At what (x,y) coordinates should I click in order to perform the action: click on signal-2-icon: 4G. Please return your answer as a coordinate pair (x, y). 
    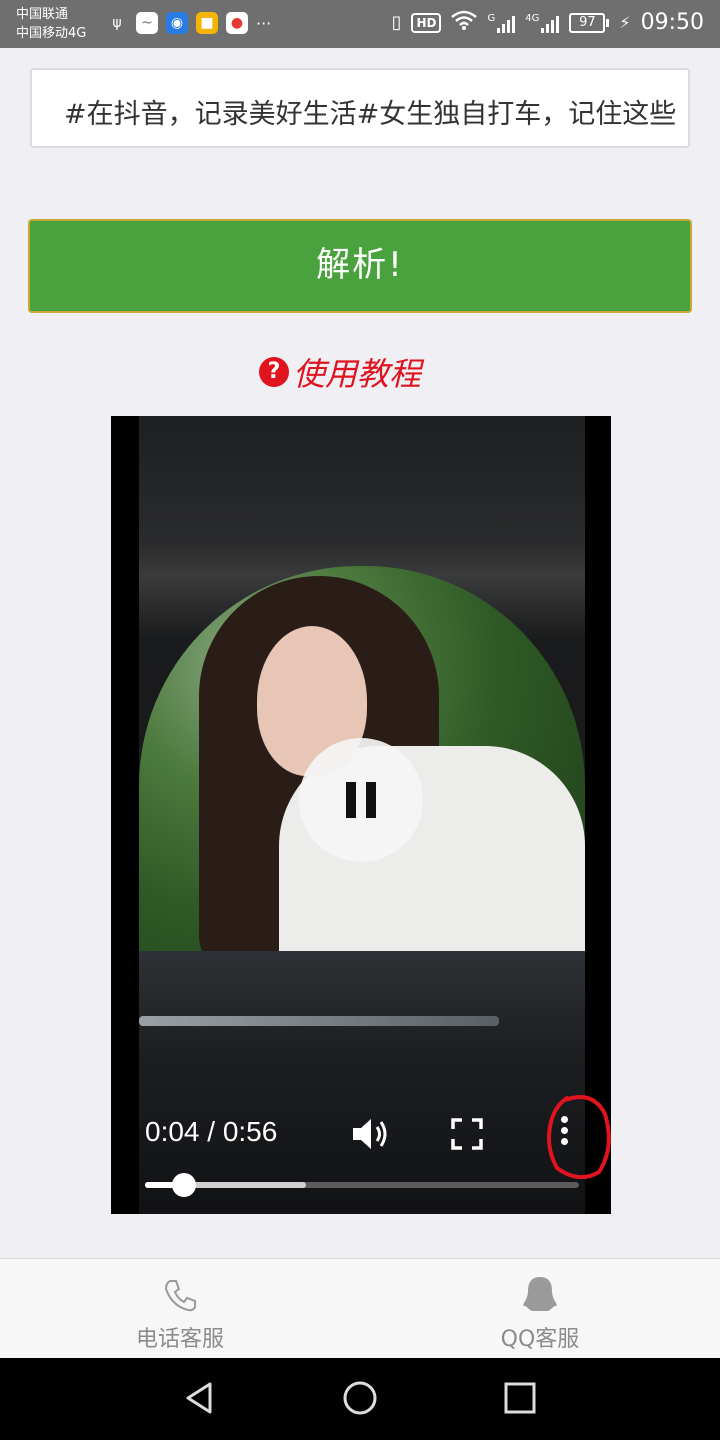
    Looking at the image, I should click on (542, 23).